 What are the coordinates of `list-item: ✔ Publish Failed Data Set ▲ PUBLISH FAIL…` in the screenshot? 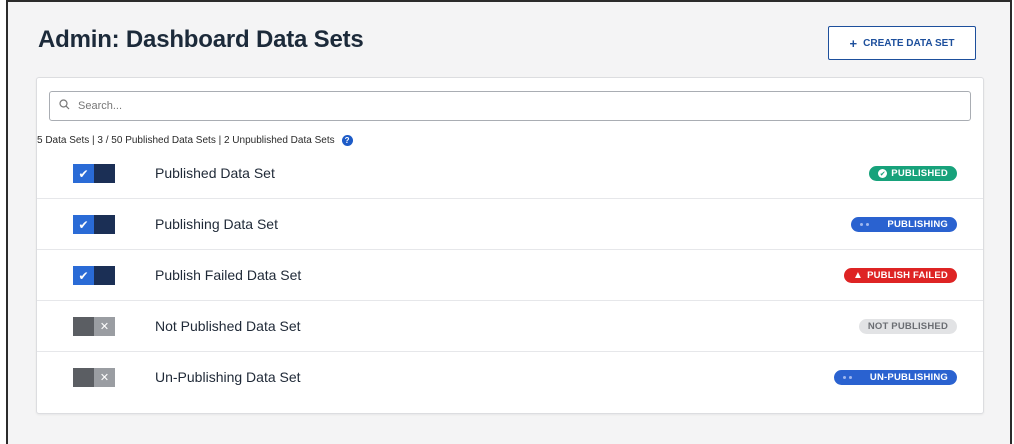 It's located at (510, 275).